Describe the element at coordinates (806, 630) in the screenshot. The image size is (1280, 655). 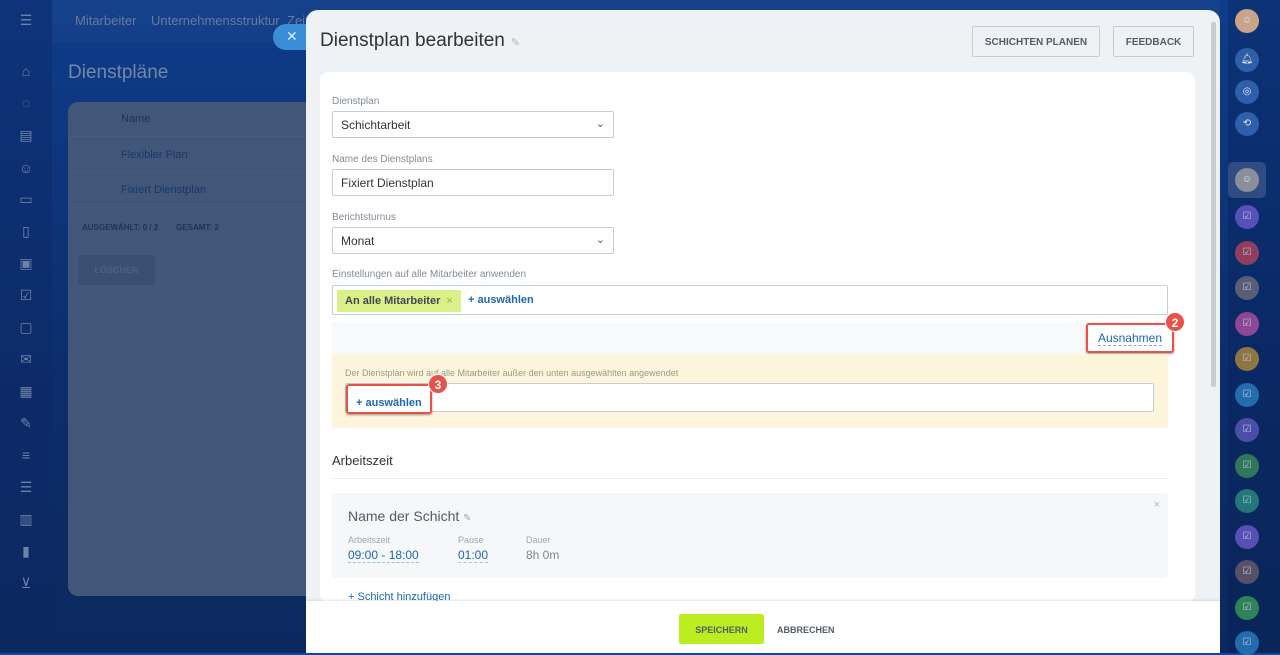
I see `cancel-button: ABBRECHEN` at that location.